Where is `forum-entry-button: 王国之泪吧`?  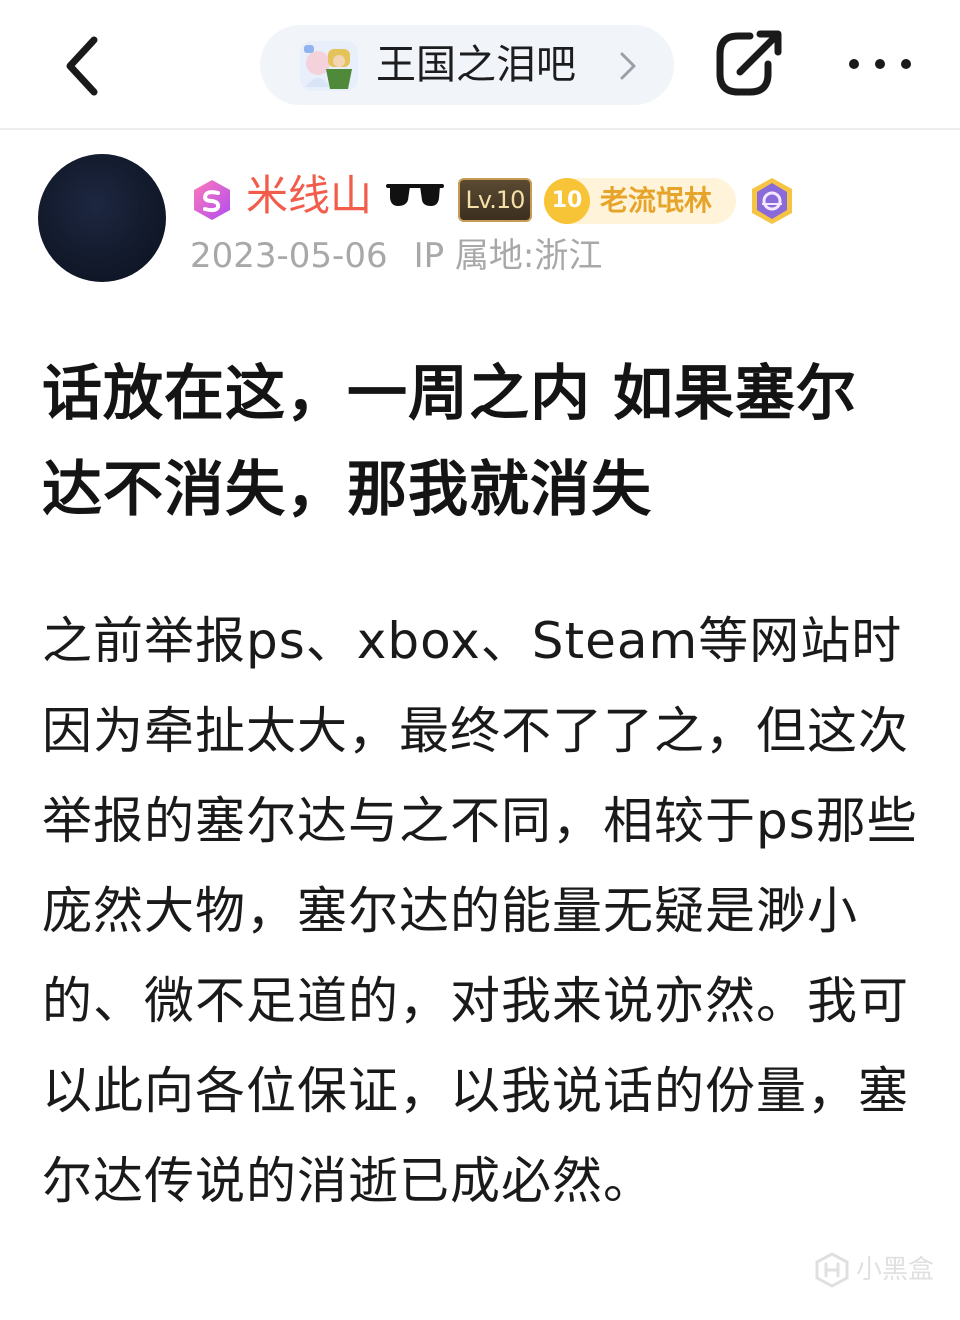 forum-entry-button: 王国之泪吧 is located at coordinates (467, 65).